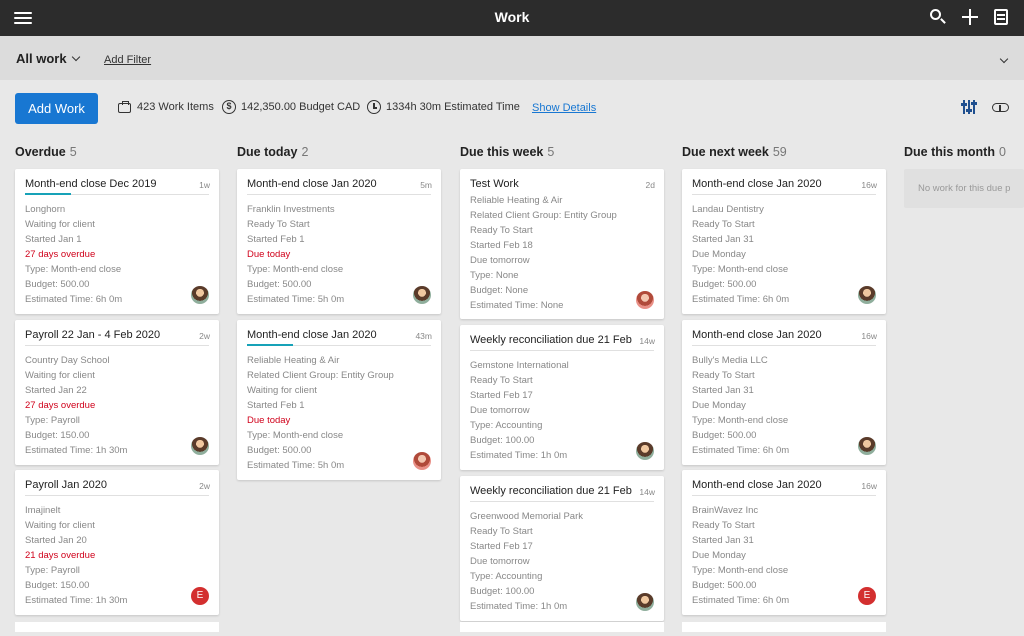 This screenshot has width=1024, height=636. I want to click on column-title: Due today 2, so click(272, 152).